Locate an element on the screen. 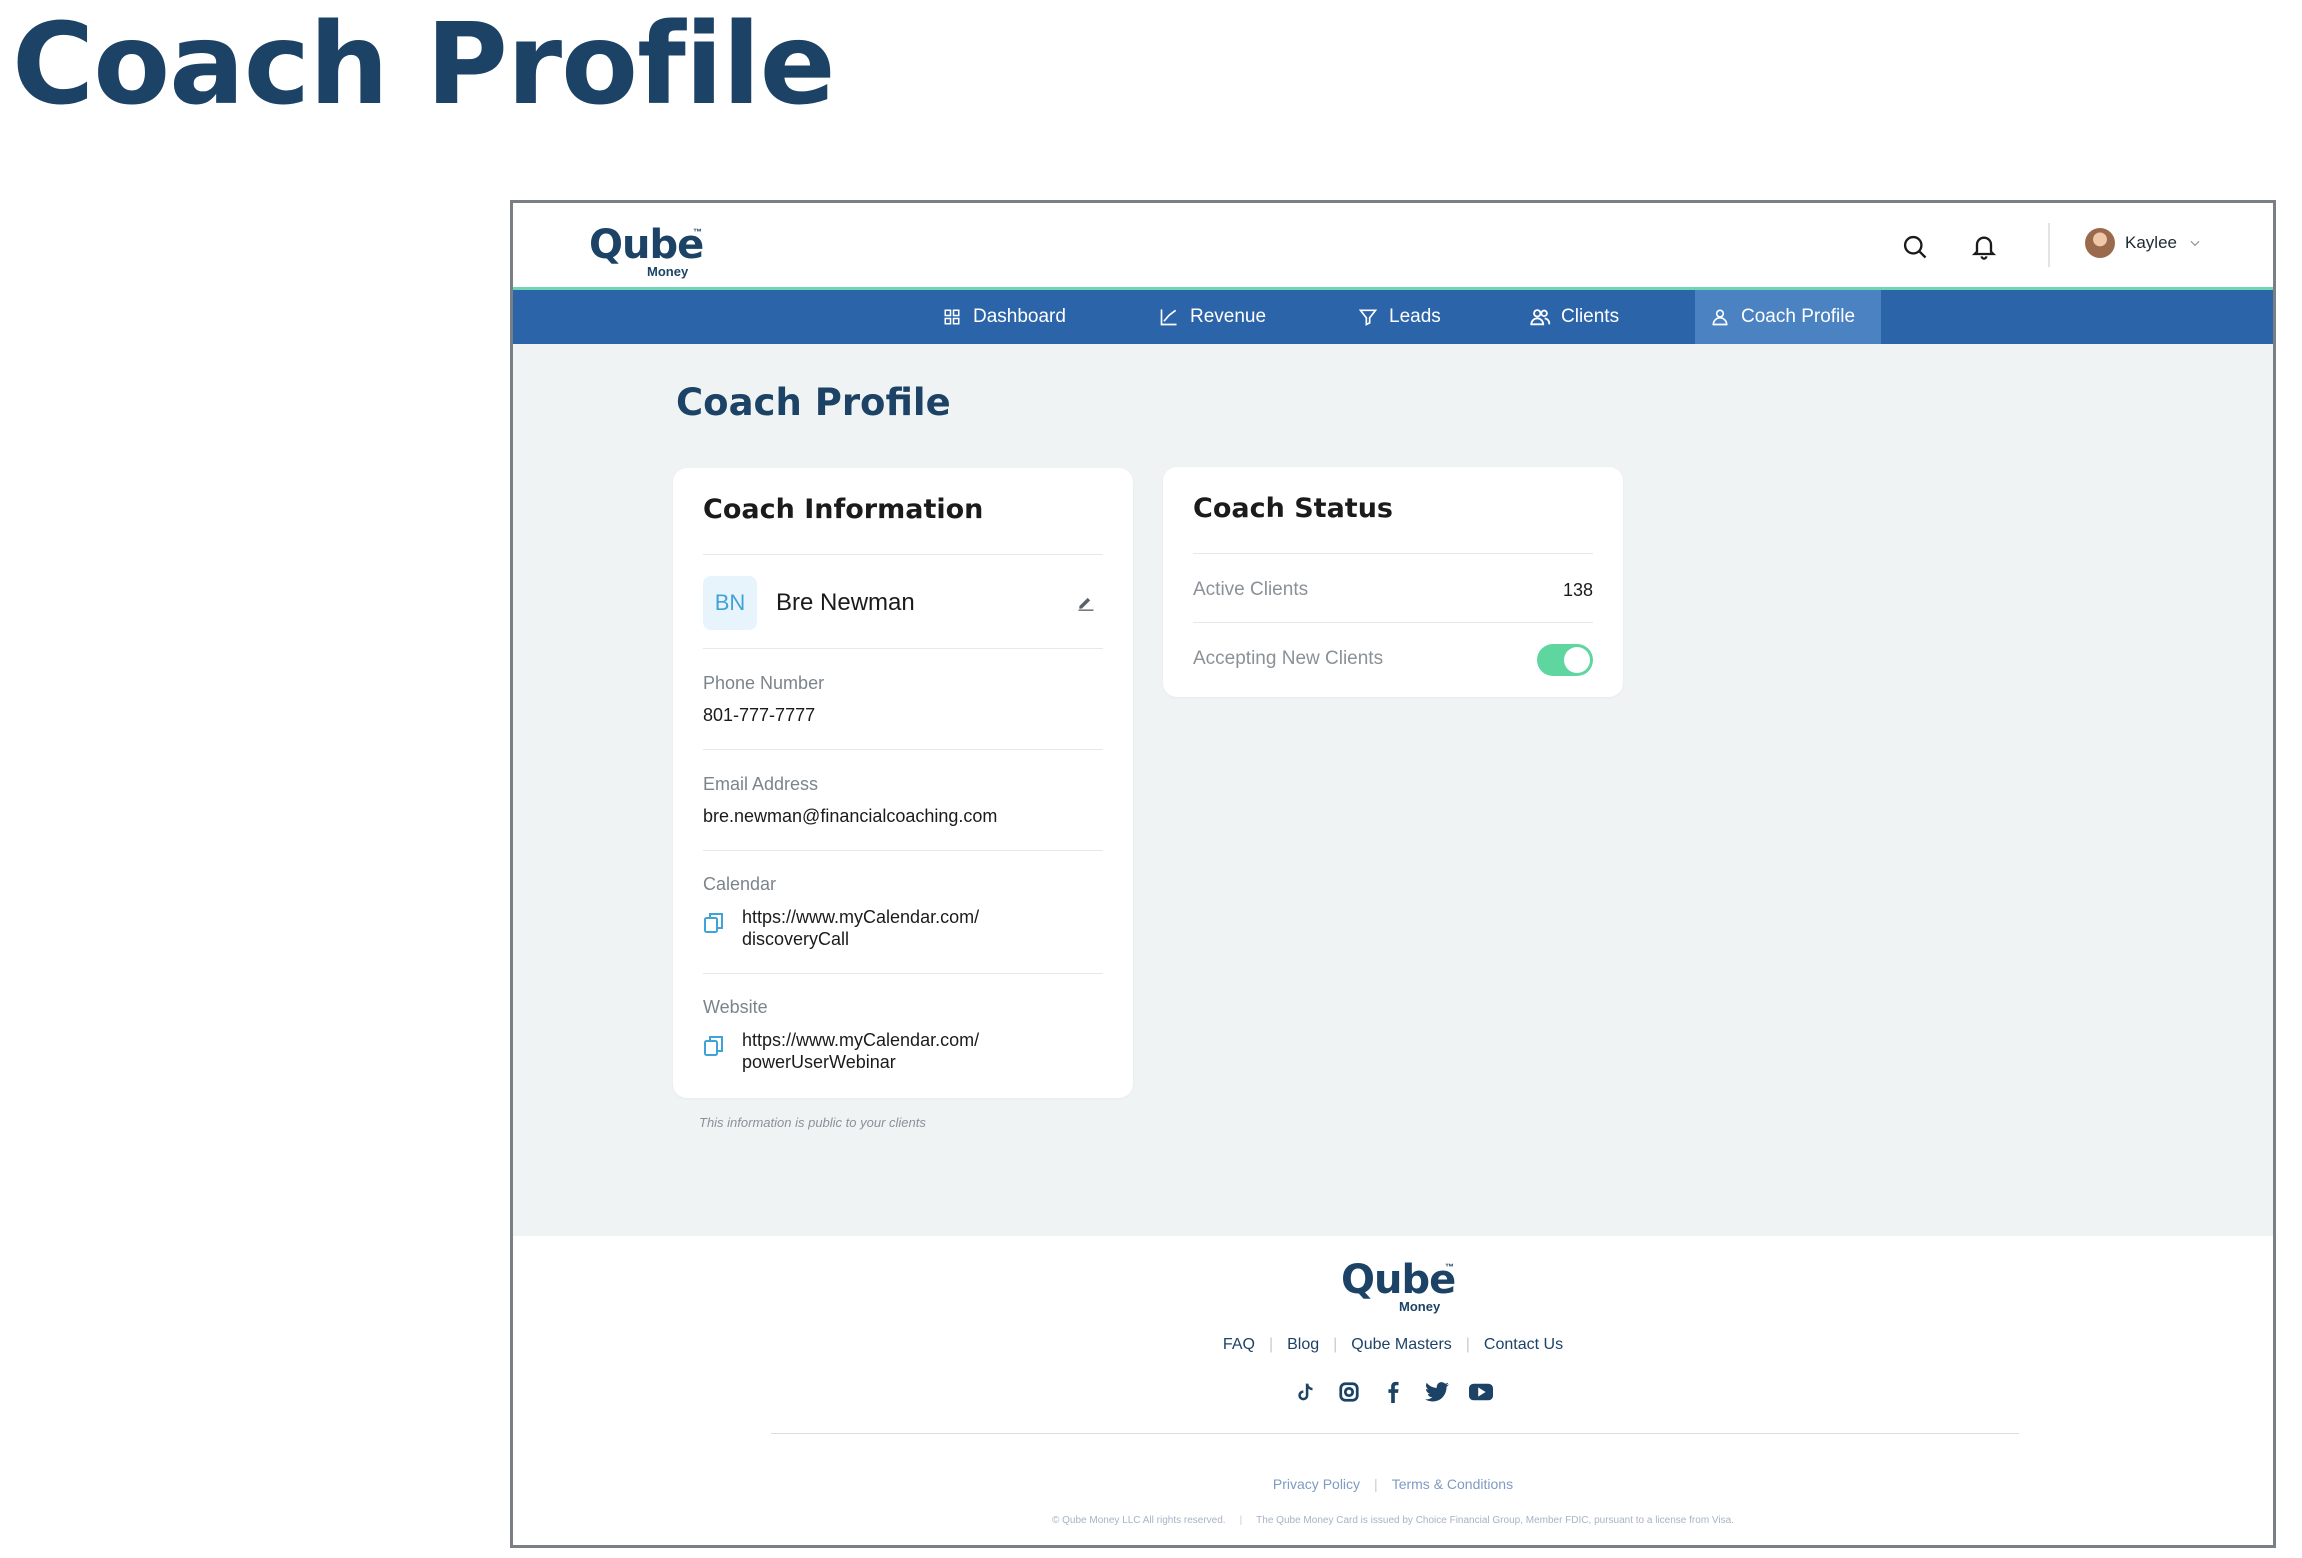 This screenshot has height=1558, width=2302. nav-item-revenue: Revenue is located at coordinates (1212, 317).